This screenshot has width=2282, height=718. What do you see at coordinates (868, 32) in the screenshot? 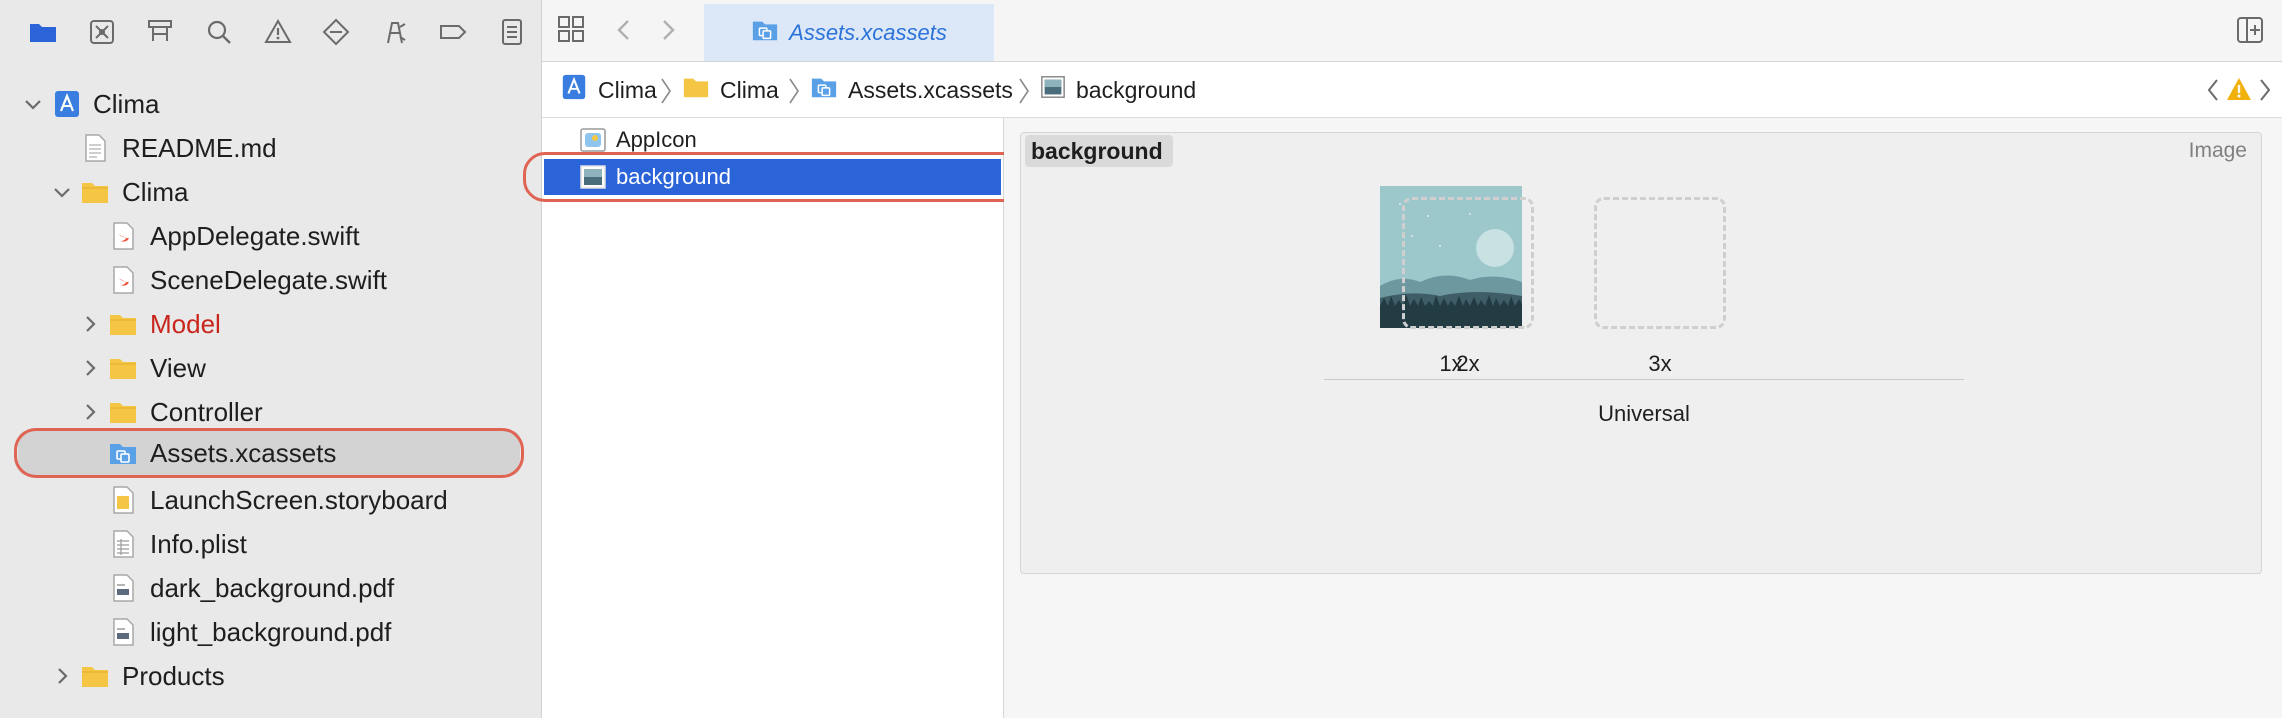
I see `tab-label: Assets.xcassets` at bounding box center [868, 32].